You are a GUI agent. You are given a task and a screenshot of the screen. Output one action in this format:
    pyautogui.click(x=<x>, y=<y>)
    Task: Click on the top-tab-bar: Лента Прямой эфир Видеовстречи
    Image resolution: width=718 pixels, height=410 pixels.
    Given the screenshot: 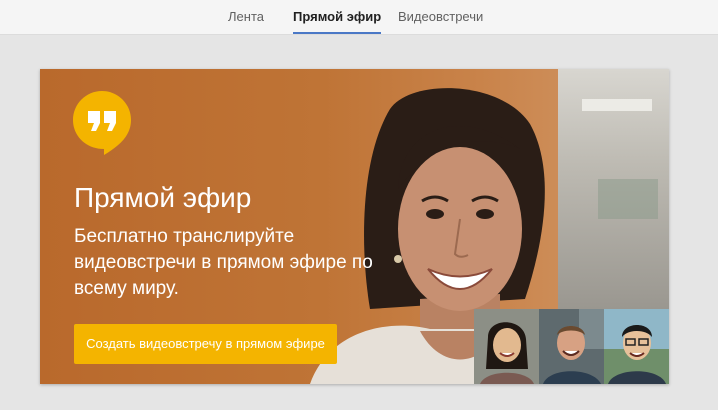 What is the action you would take?
    pyautogui.click(x=359, y=17)
    